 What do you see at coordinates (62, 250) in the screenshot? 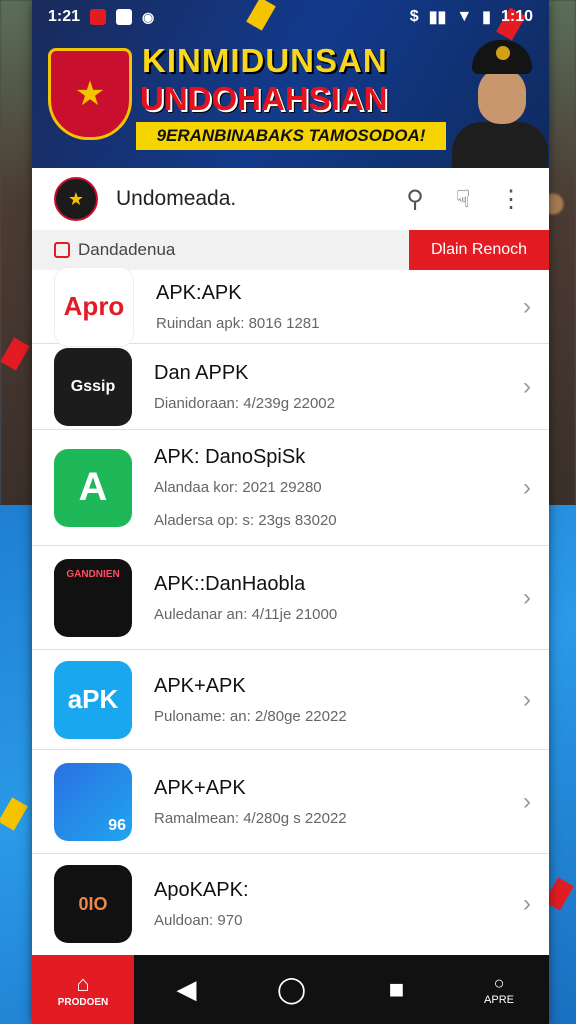
I see `category-icon` at bounding box center [62, 250].